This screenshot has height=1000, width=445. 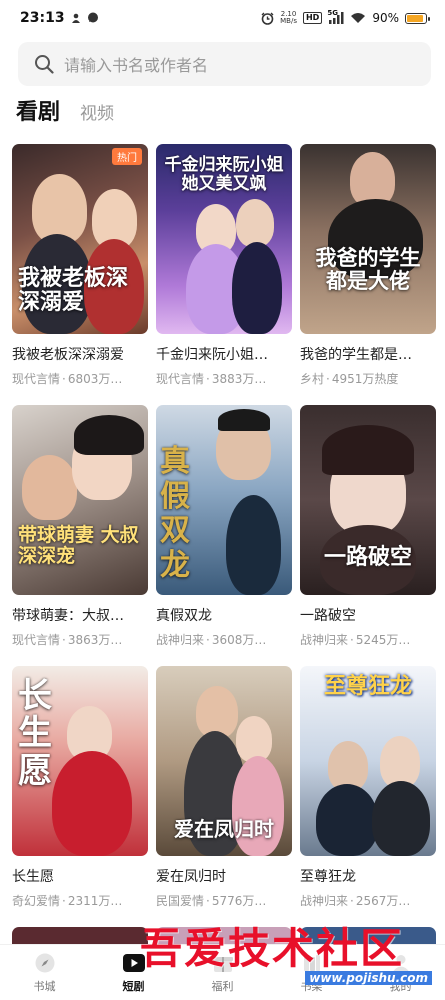 What do you see at coordinates (191, 877) in the screenshot?
I see `card-title: 爱在凤归时` at bounding box center [191, 877].